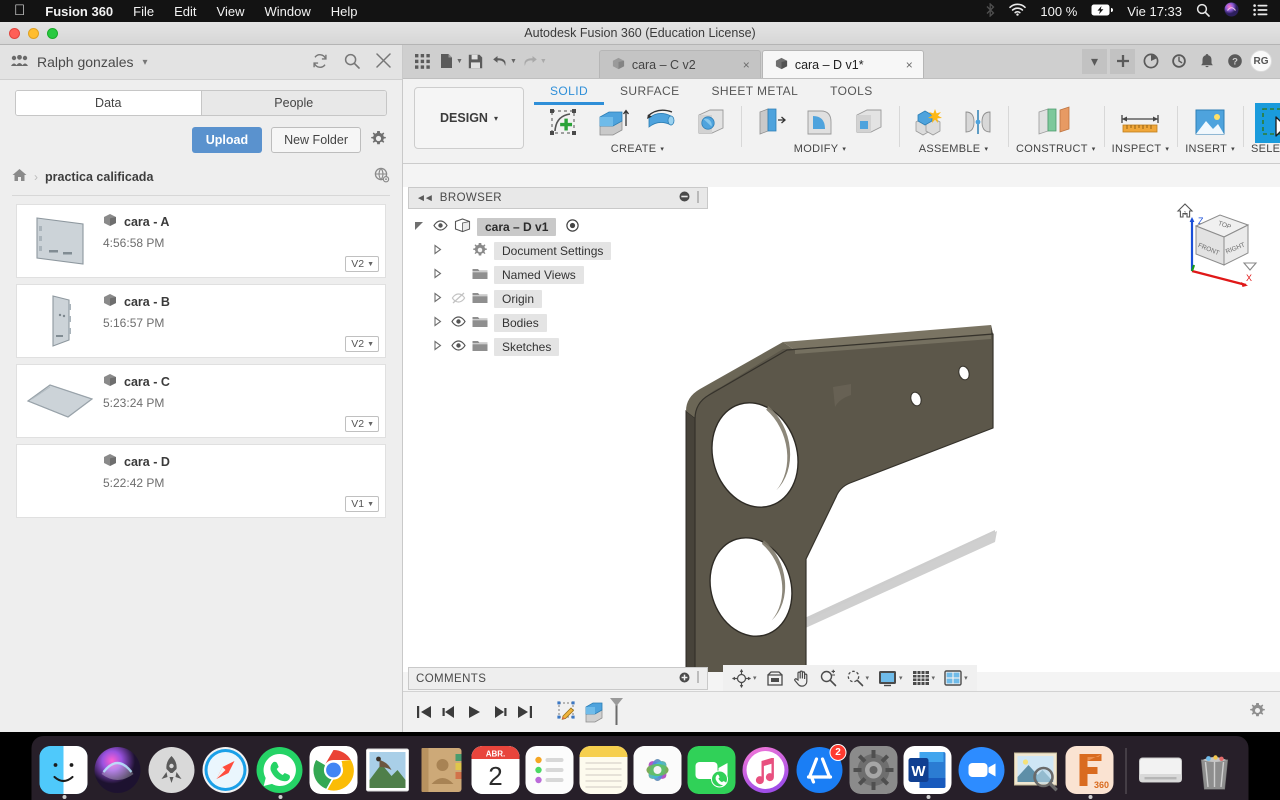 Image resolution: width=1280 pixels, height=800 pixels. Describe the element at coordinates (1056, 123) in the screenshot. I see `offset-plane-icon` at that location.